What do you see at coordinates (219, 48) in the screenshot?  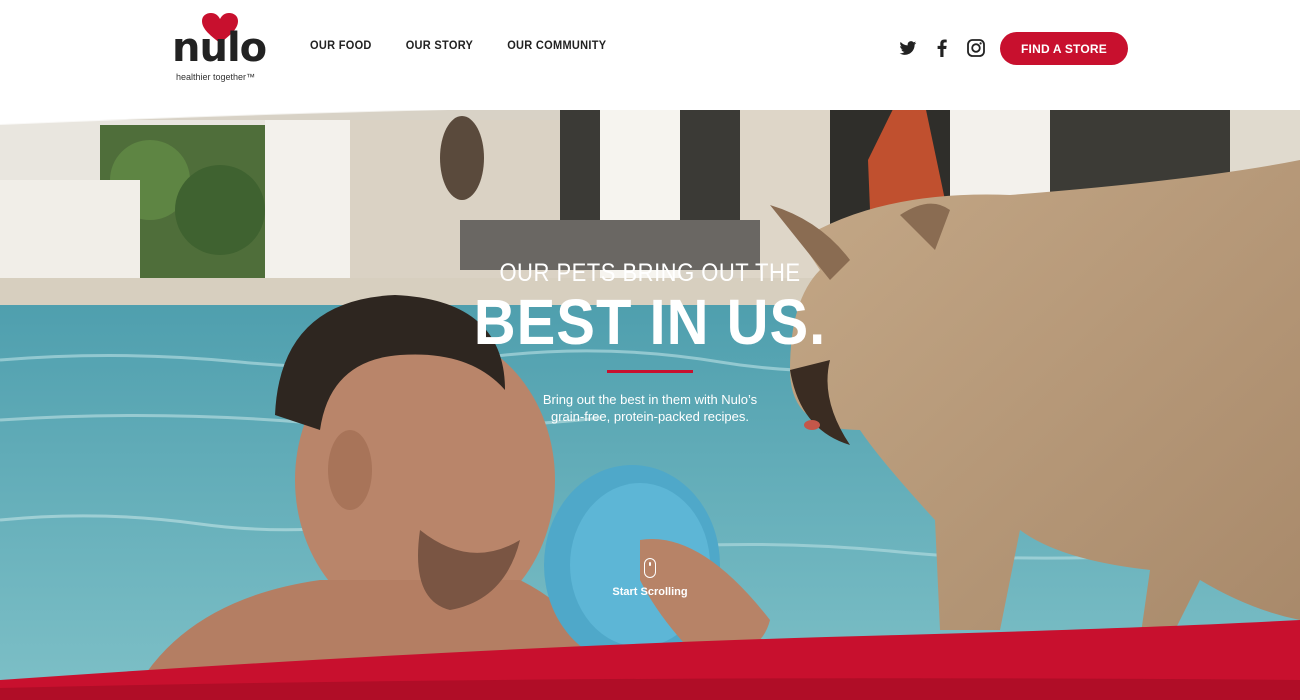 I see `logo-wordmark: nulo` at bounding box center [219, 48].